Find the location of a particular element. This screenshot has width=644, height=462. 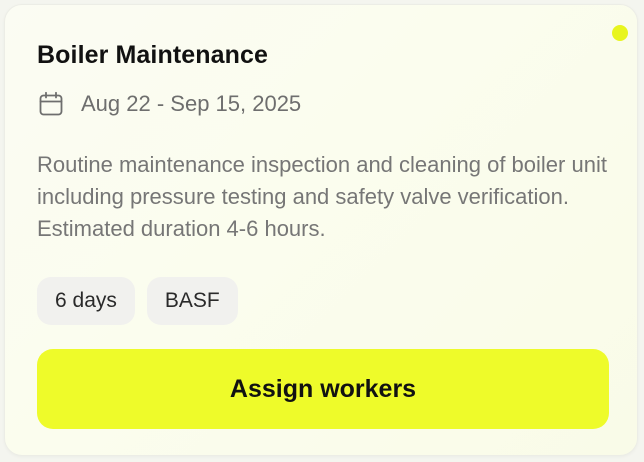

task-title: Boiler Maintenance is located at coordinates (153, 55).